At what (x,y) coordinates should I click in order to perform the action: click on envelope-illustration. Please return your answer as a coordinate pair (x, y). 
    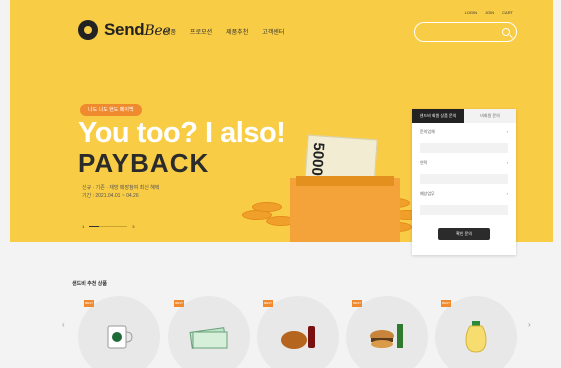
    Looking at the image, I should click on (345, 210).